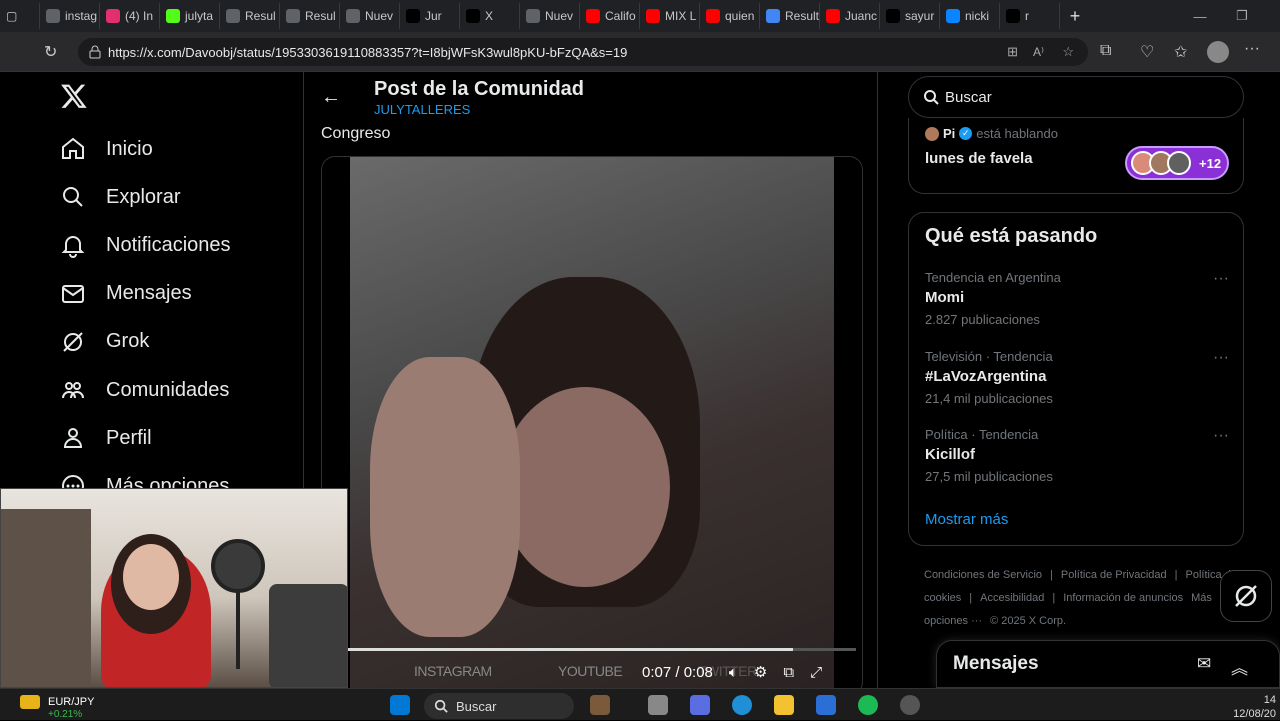 This screenshot has height=721, width=1280. Describe the element at coordinates (945, 297) in the screenshot. I see `trend-name: Momi` at that location.